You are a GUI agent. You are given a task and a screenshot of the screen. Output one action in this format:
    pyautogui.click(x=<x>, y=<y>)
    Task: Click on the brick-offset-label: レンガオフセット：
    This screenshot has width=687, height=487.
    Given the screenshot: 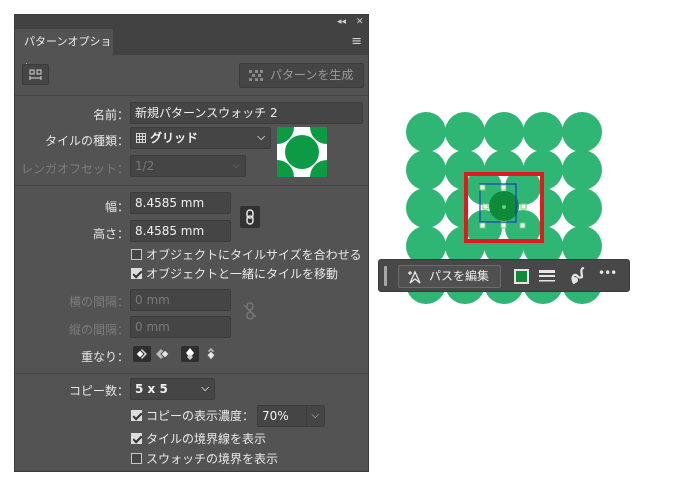 What is the action you would take?
    pyautogui.click(x=74, y=169)
    